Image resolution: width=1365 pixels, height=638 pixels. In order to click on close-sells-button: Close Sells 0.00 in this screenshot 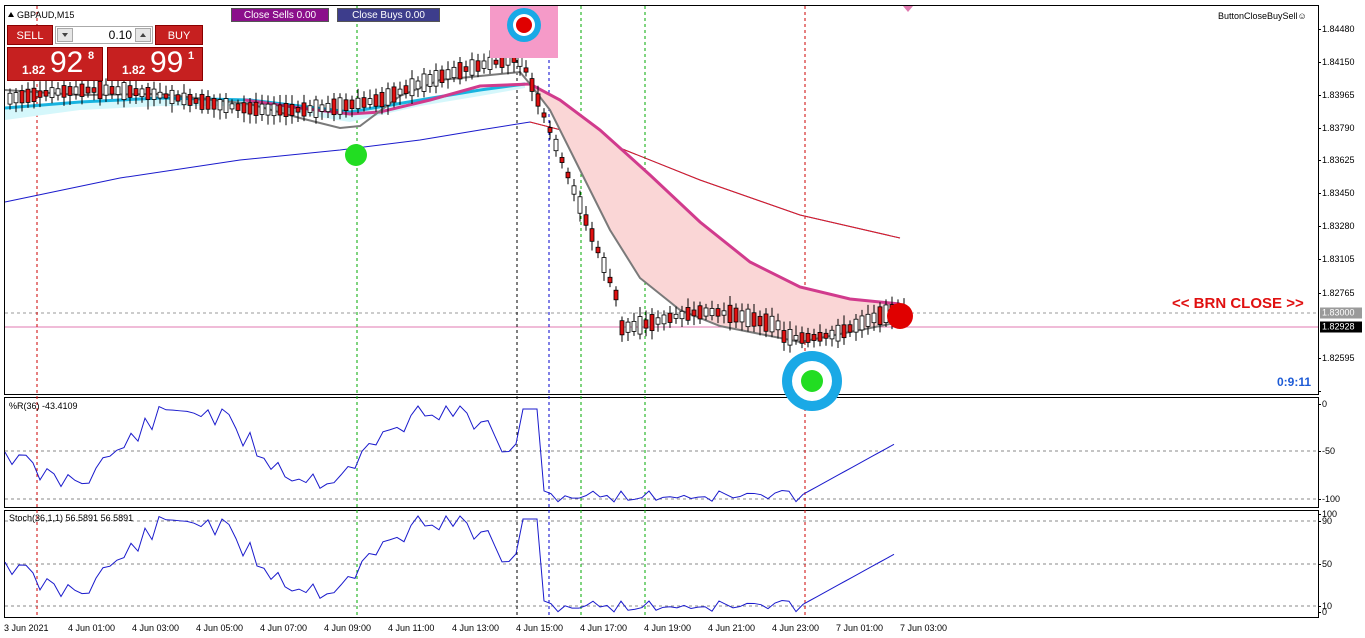, I will do `click(280, 15)`.